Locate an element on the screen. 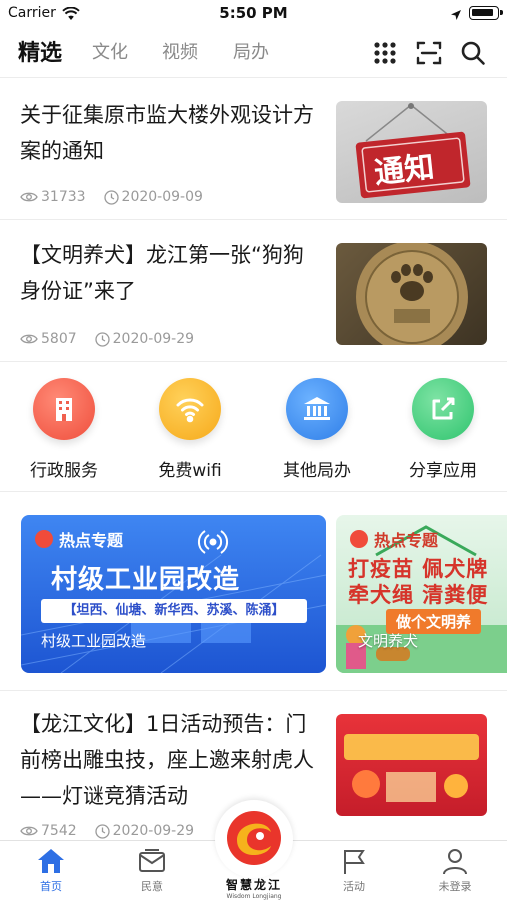 Image resolution: width=507 pixels, height=900 pixels. logo-caption: 智慧龙江 Wisdom Longjiang is located at coordinates (254, 888).